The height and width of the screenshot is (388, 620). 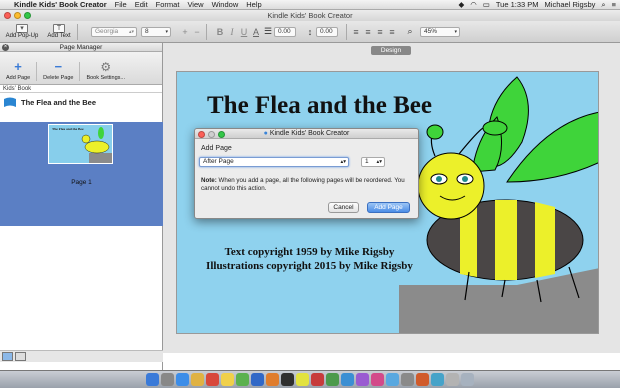 What do you see at coordinates (107, 31) in the screenshot?
I see `font-family-value: Georgia` at bounding box center [107, 31].